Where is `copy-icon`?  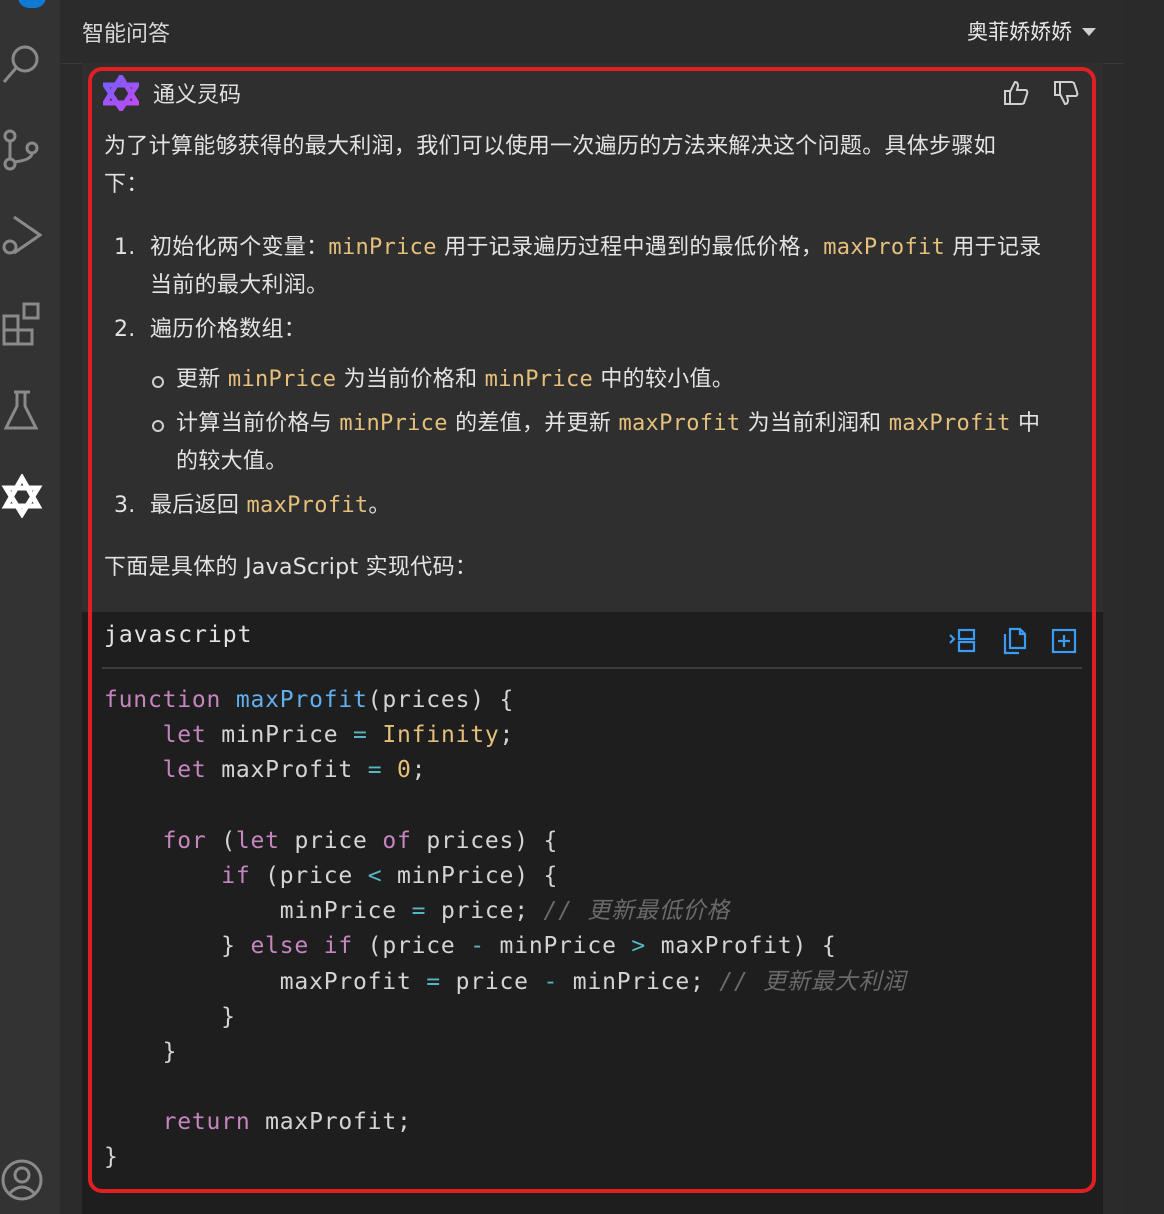
copy-icon is located at coordinates (1014, 641).